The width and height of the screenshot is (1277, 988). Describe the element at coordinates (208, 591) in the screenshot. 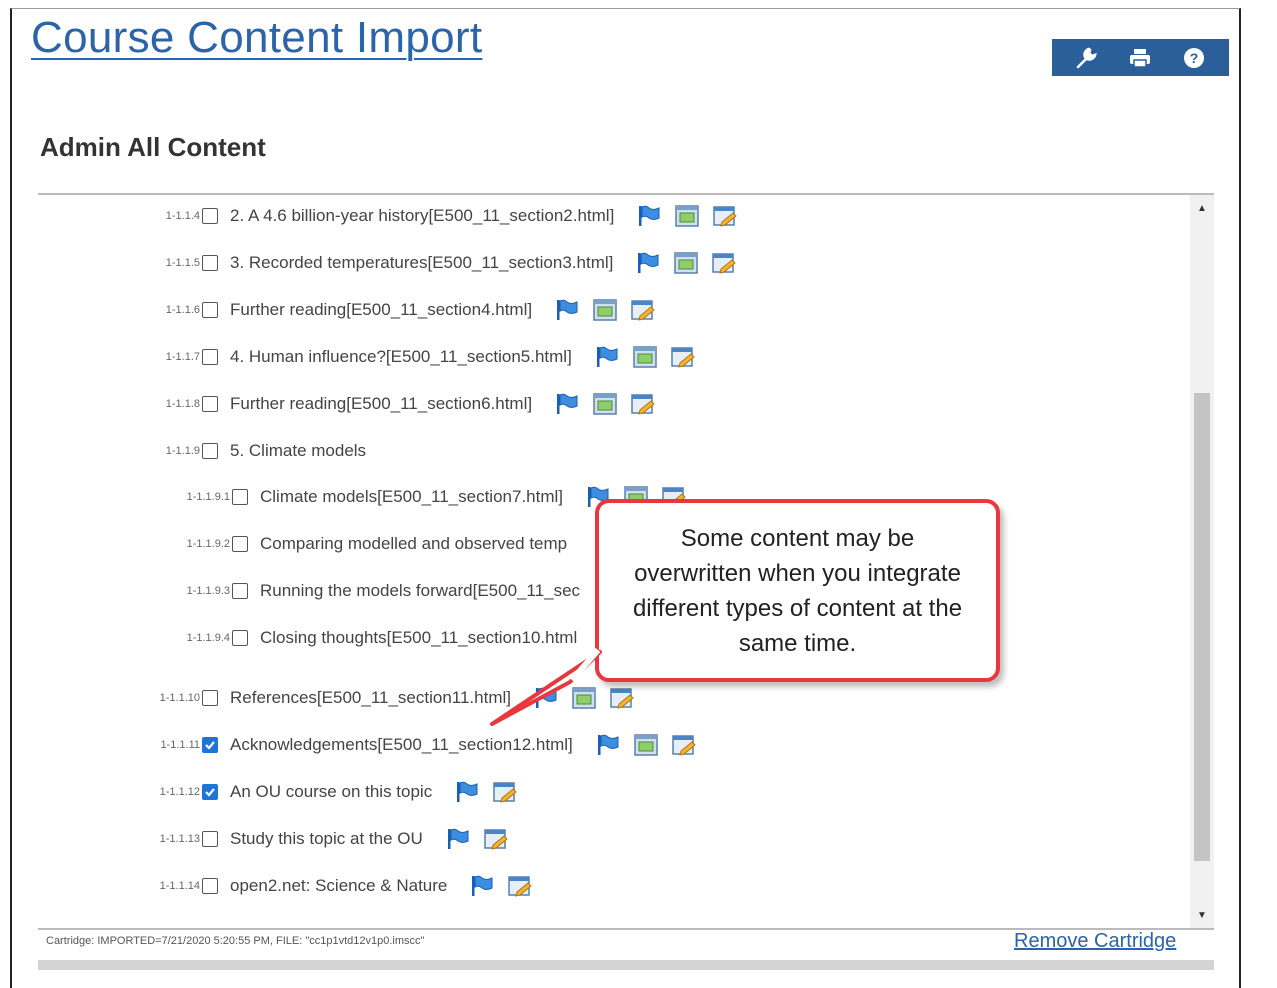

I see `item-number: 1-1.1.9.3` at that location.